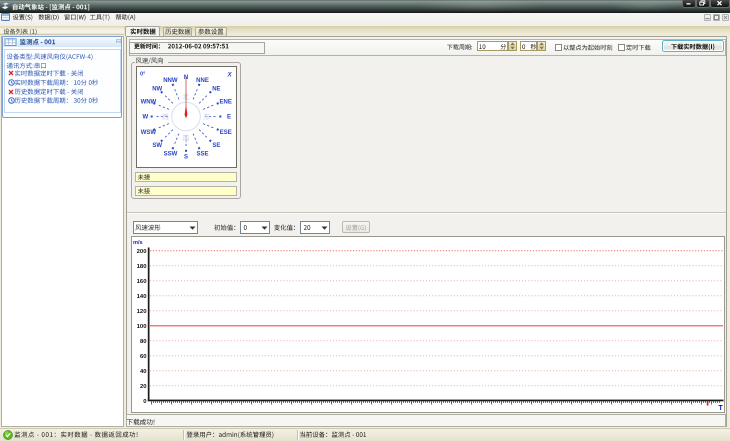 This screenshot has width=730, height=441. What do you see at coordinates (142, 327) in the screenshot?
I see `svg-text: 100` at bounding box center [142, 327].